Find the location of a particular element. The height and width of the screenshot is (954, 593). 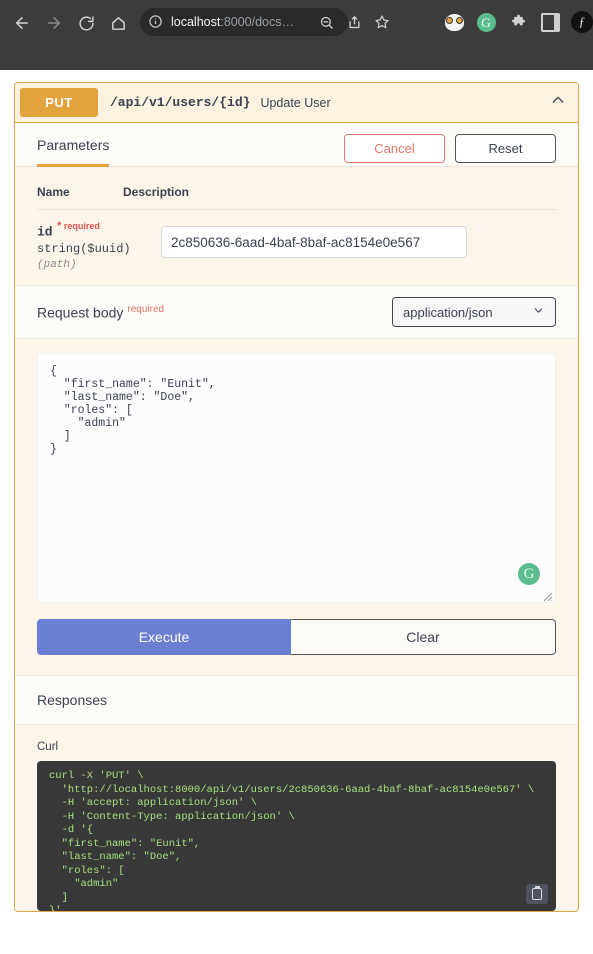

home-button is located at coordinates (118, 23).